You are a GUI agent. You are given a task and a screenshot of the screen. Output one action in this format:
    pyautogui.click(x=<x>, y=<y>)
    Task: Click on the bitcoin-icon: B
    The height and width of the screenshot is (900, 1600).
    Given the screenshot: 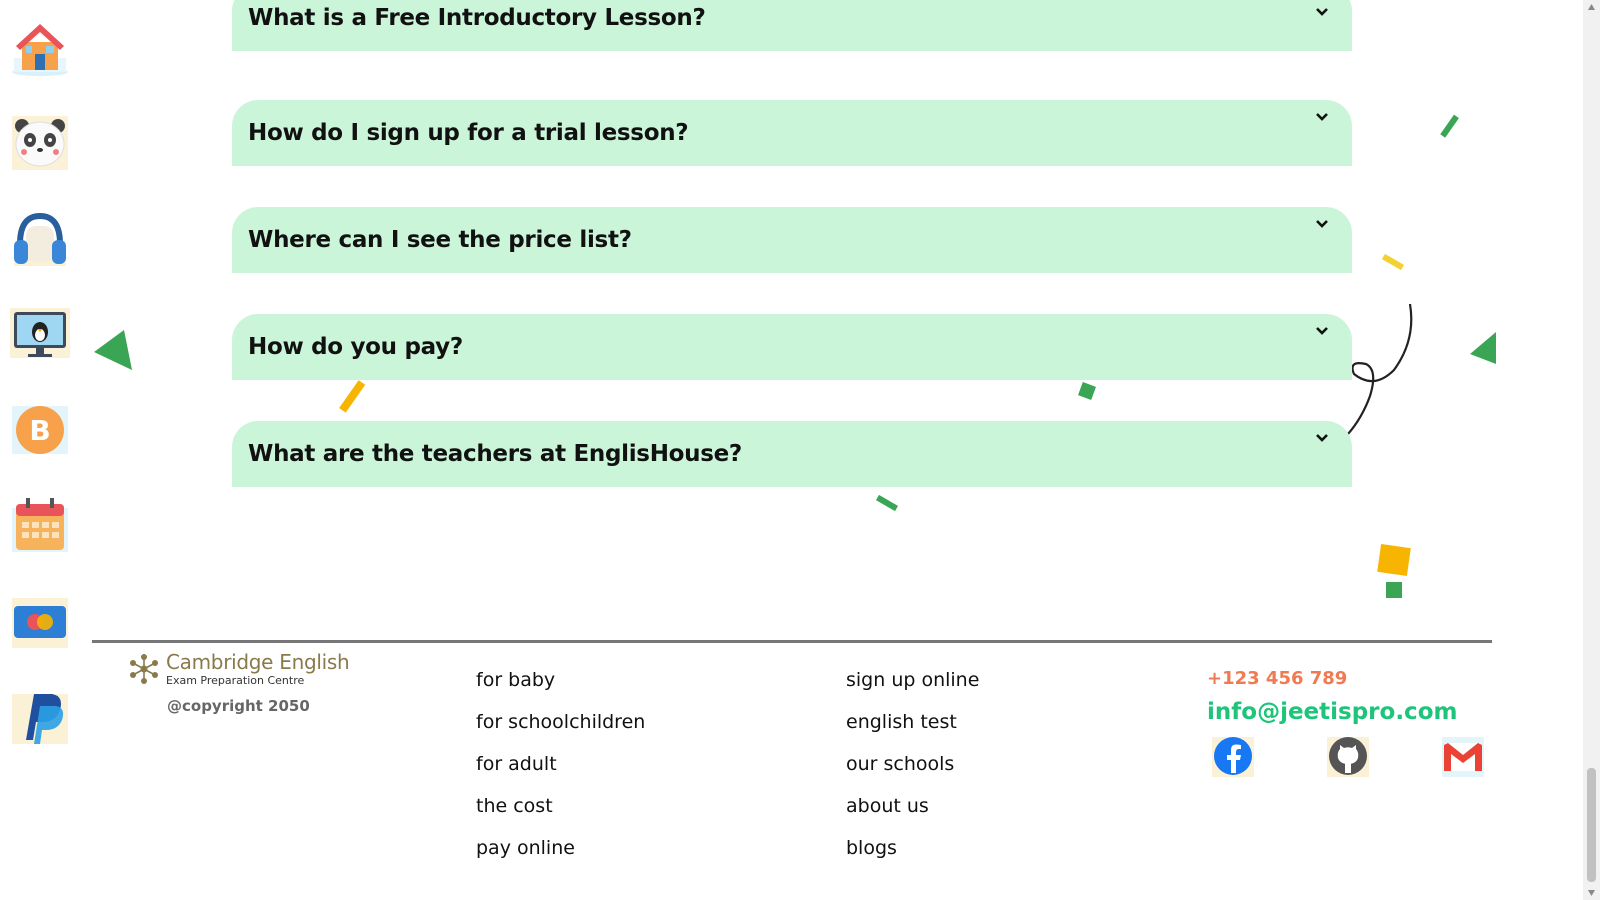 What is the action you would take?
    pyautogui.click(x=40, y=430)
    